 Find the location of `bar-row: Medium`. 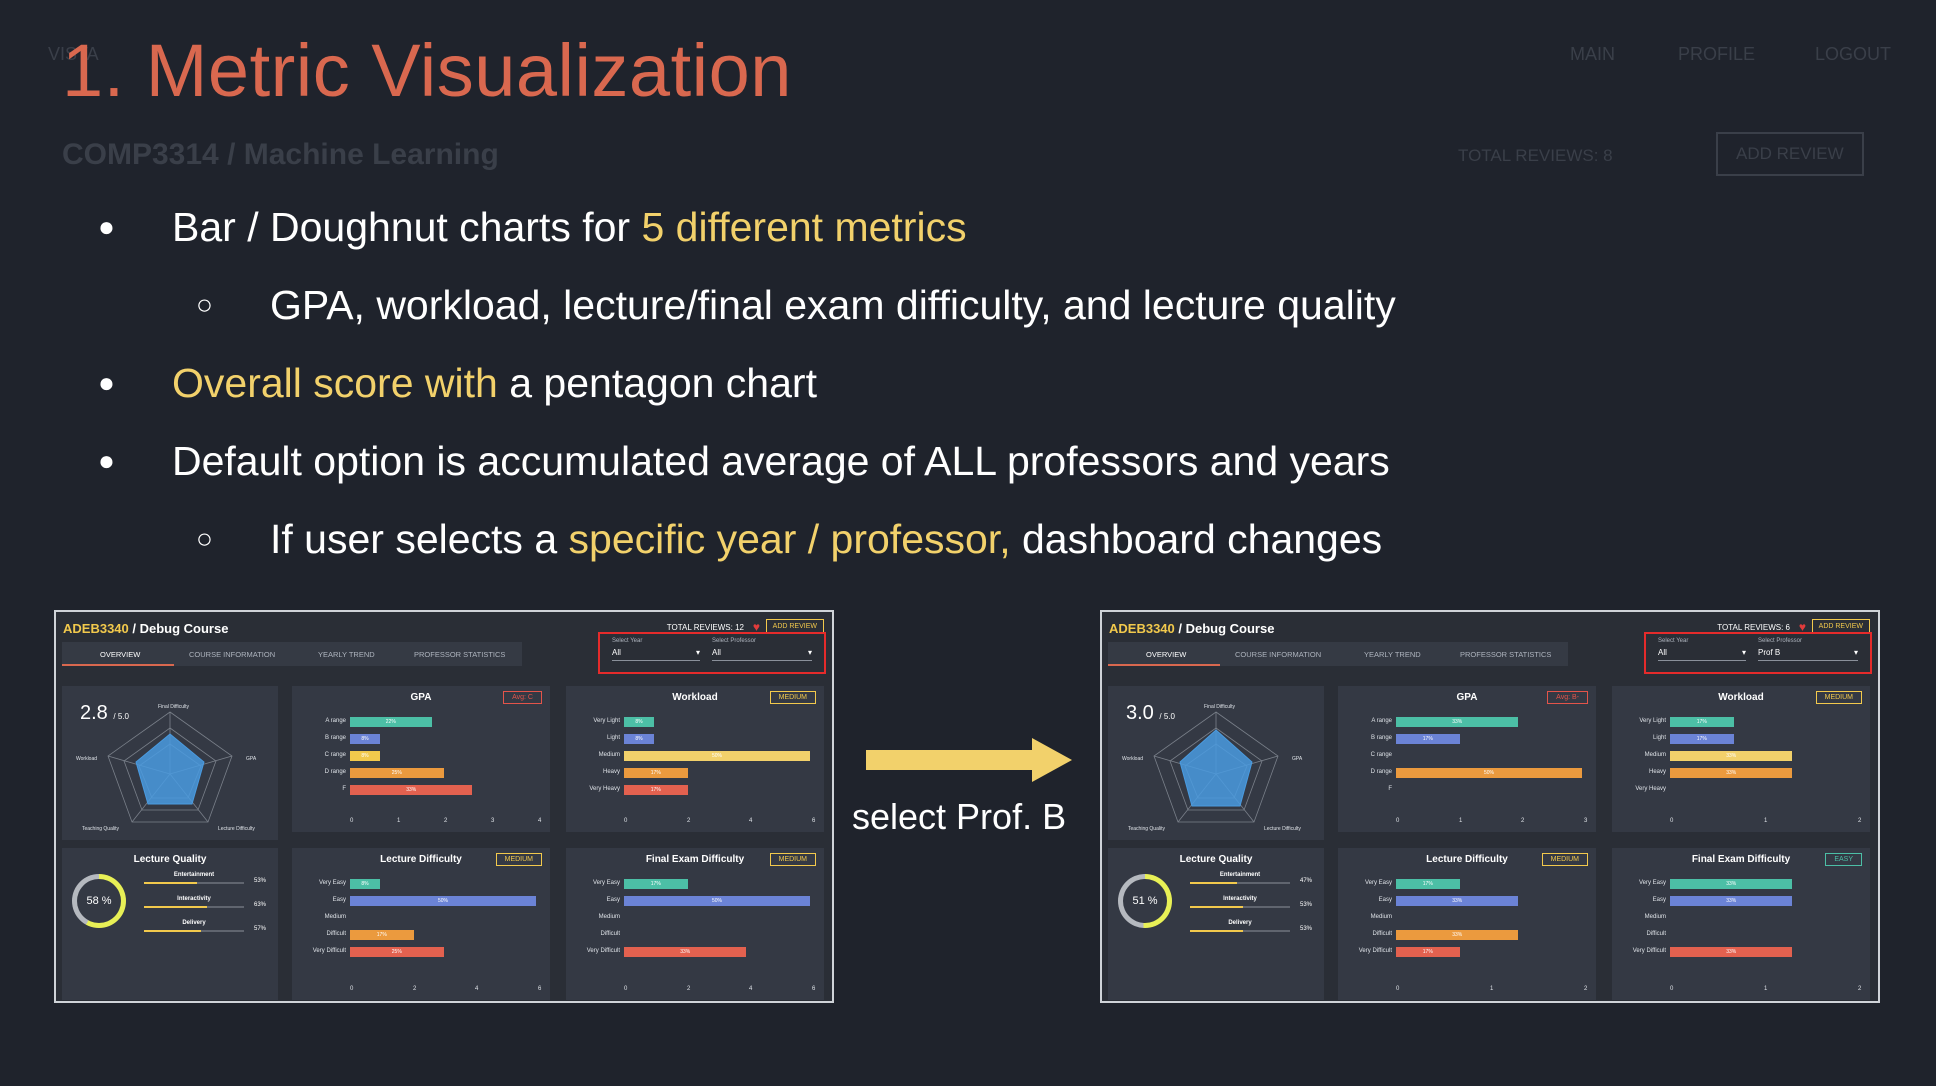

bar-row: Medium is located at coordinates (695, 918).